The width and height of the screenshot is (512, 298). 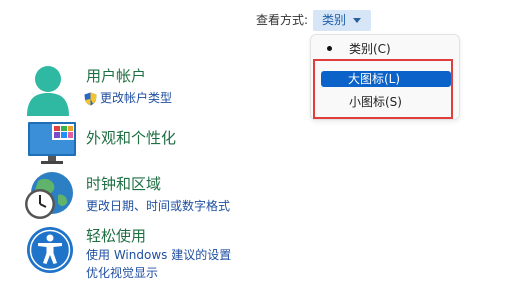 I want to click on annotation-highlight-box, so click(x=383, y=89).